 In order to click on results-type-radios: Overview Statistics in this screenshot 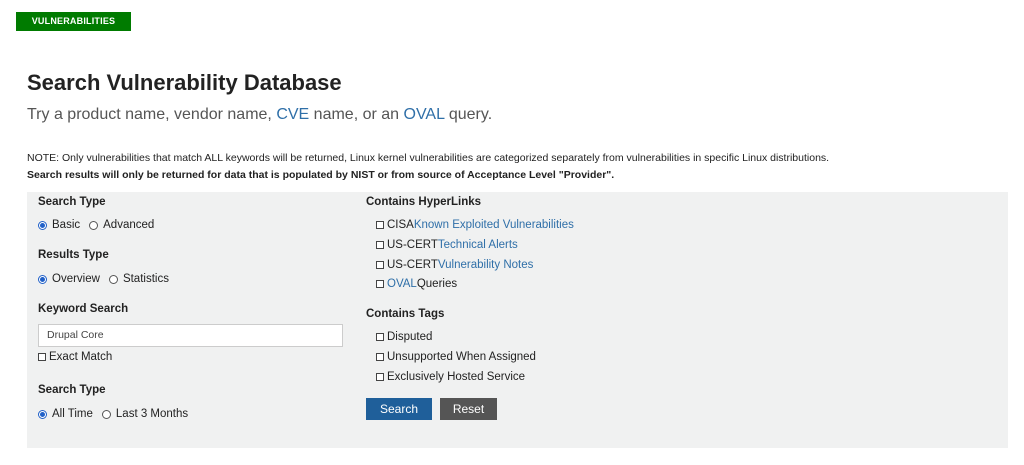, I will do `click(103, 279)`.